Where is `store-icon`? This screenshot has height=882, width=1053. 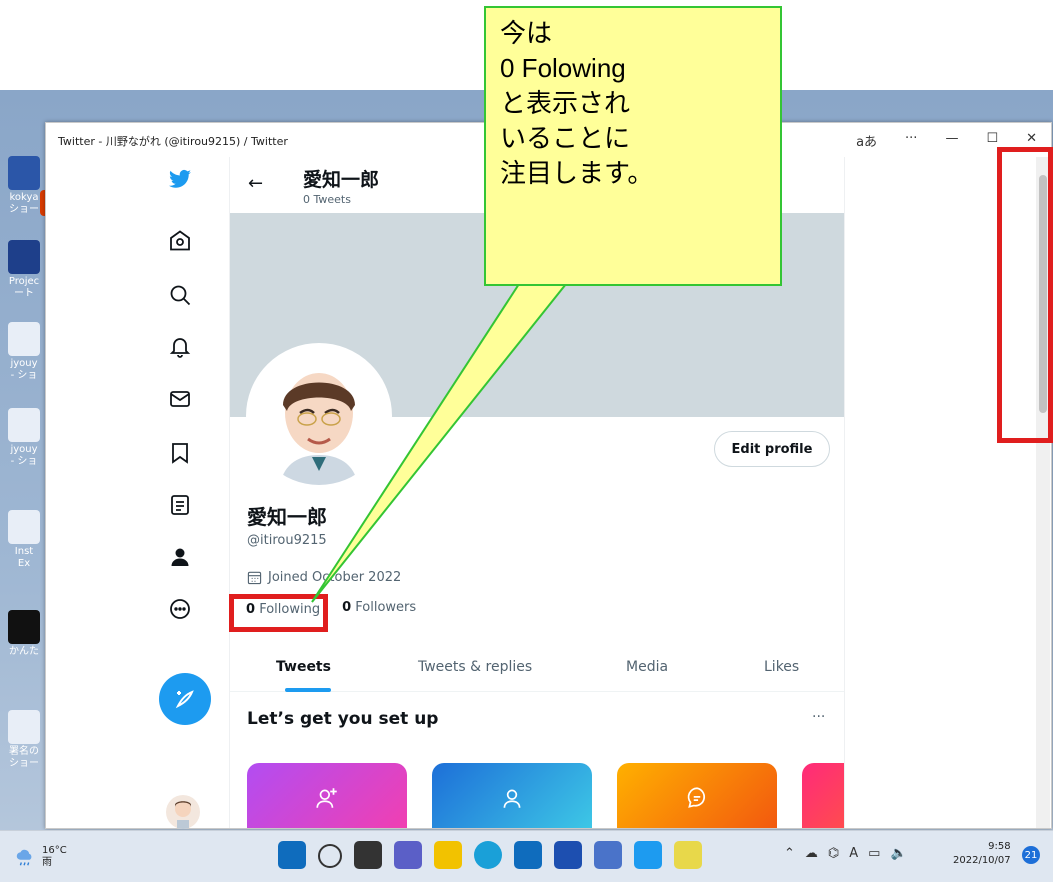
store-icon is located at coordinates (528, 855).